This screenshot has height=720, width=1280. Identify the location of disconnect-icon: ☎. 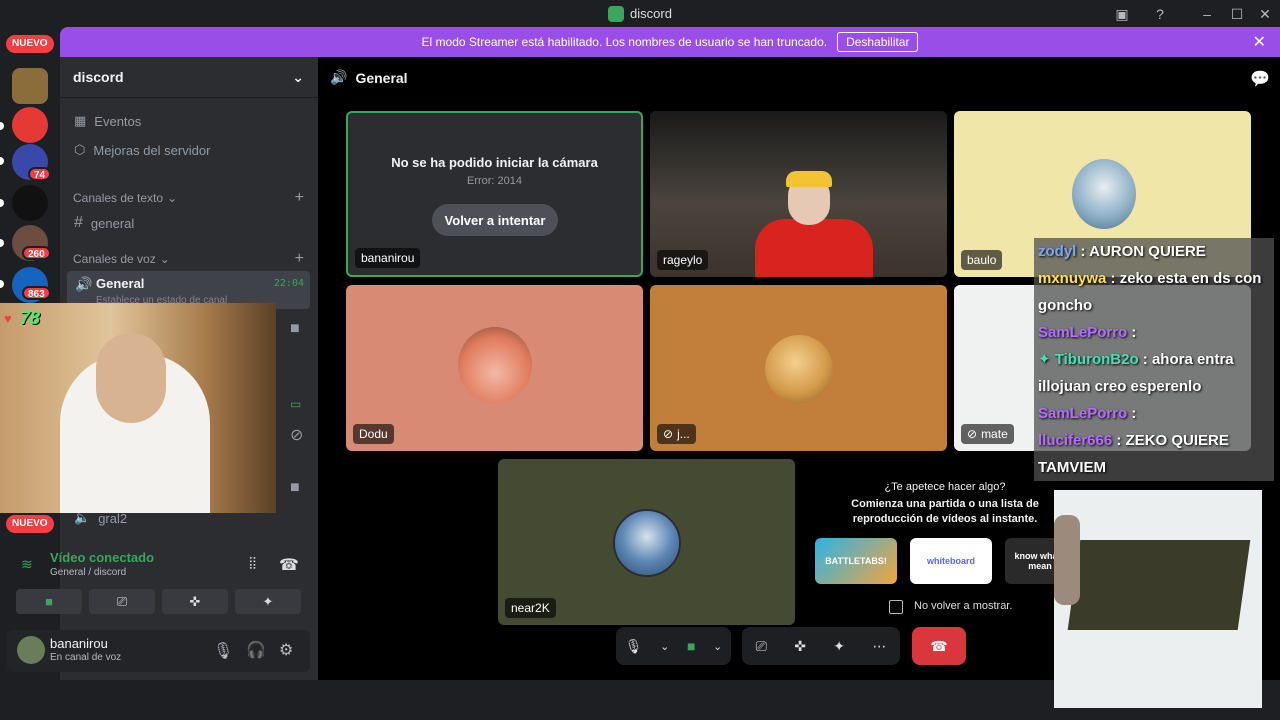
(289, 565).